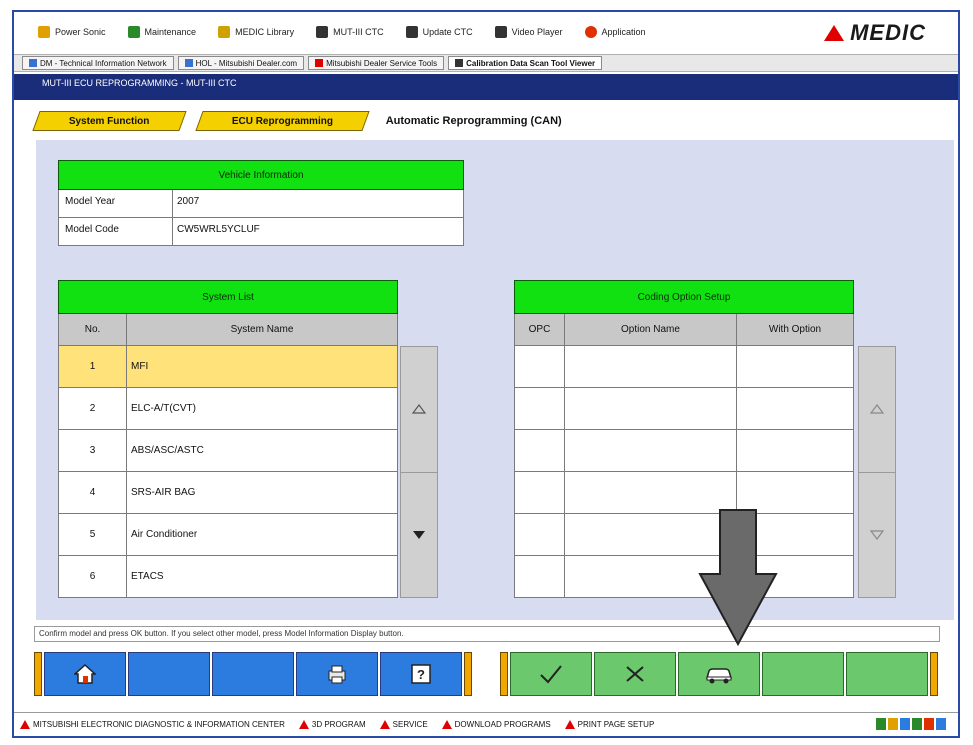  I want to click on print-button, so click(337, 674).